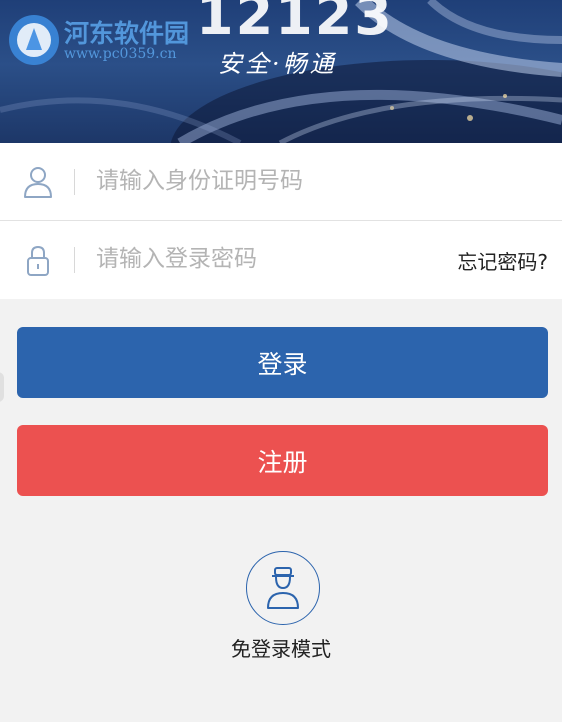 The width and height of the screenshot is (562, 722). I want to click on password-field-divider, so click(74, 260).